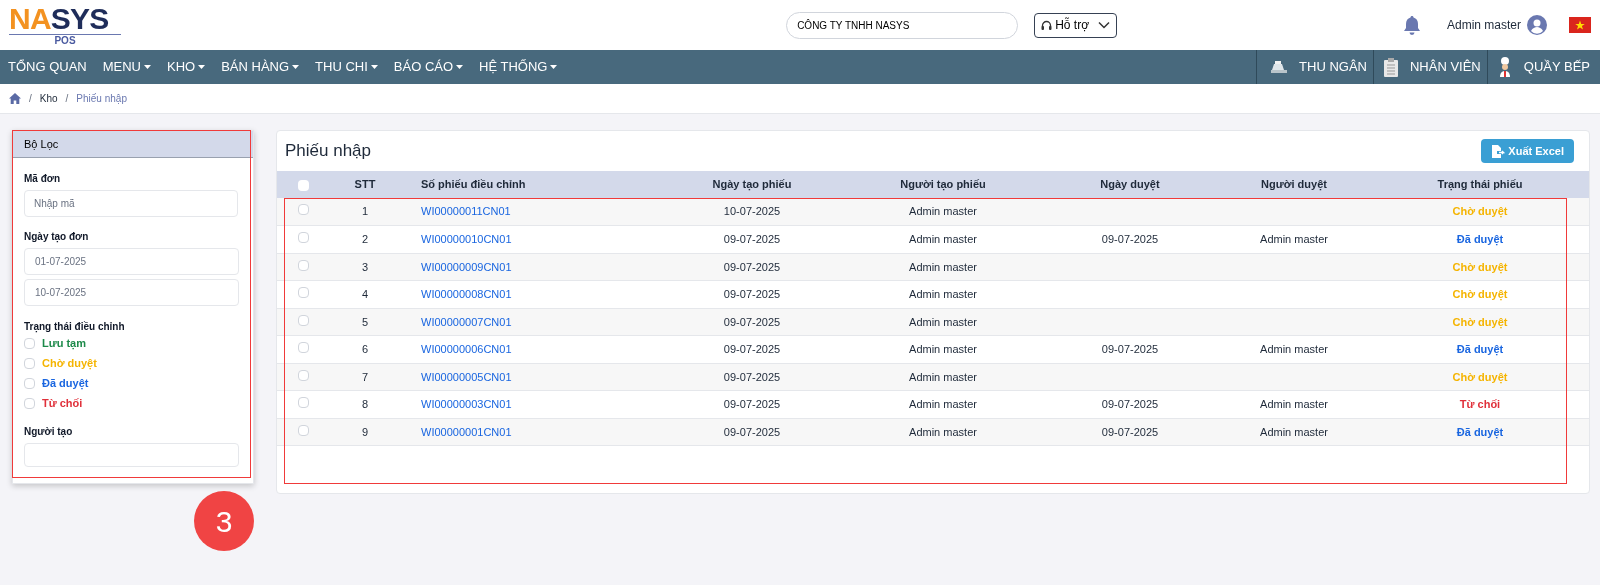 The width and height of the screenshot is (1600, 585). I want to click on header-checkbox, so click(303, 185).